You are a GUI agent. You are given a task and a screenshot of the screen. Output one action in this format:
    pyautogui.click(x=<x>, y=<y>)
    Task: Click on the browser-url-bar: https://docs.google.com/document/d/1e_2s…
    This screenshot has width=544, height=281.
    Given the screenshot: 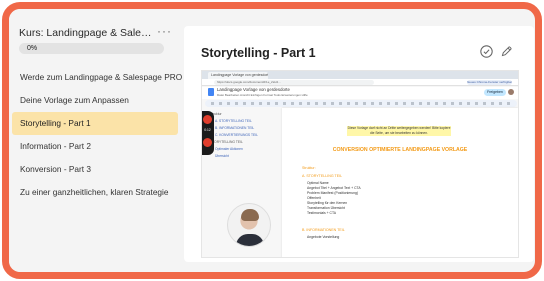 What is the action you would take?
    pyautogui.click(x=360, y=82)
    